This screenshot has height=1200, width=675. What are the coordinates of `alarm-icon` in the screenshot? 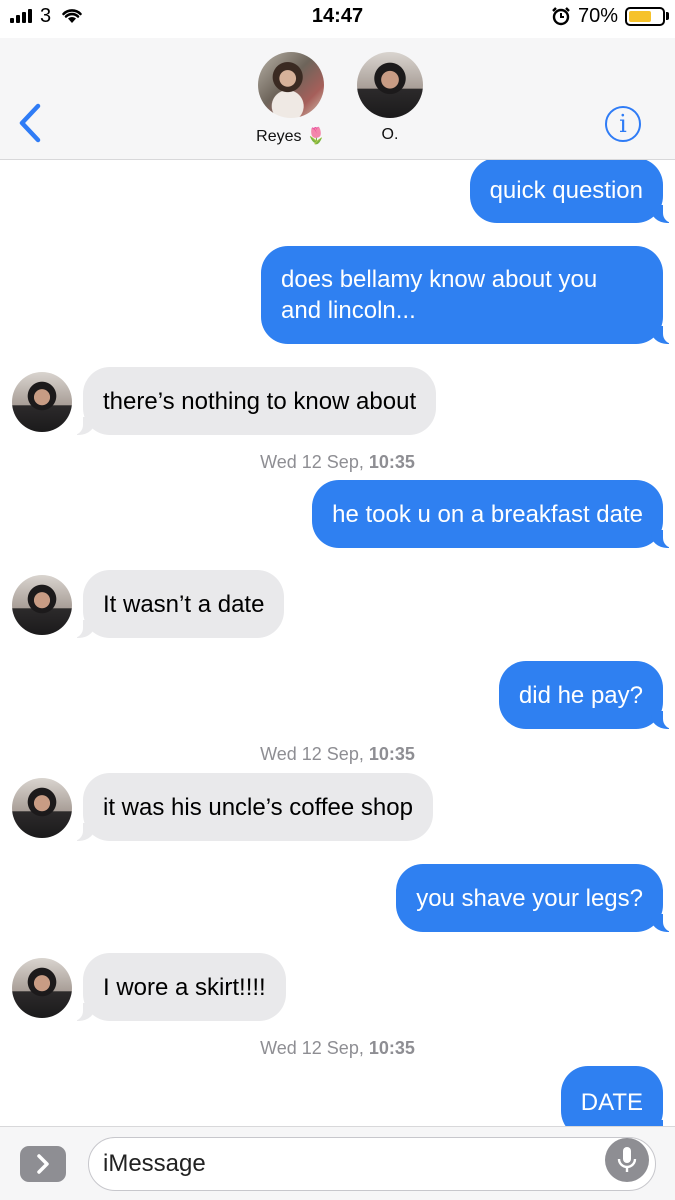 It's located at (561, 16).